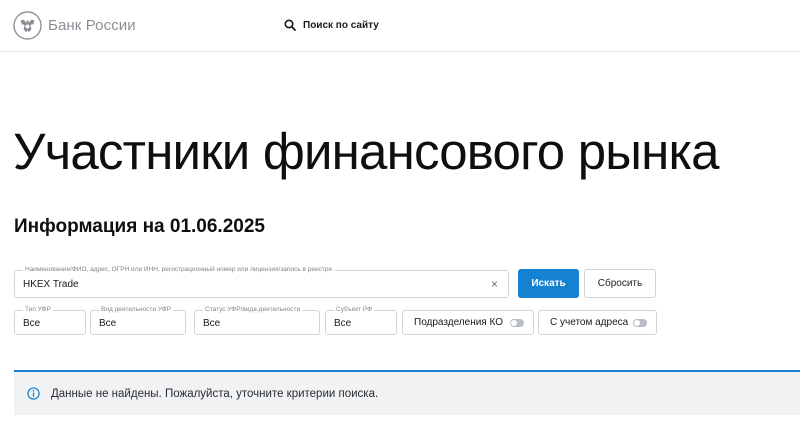 Image resolution: width=800 pixels, height=448 pixels. I want to click on toggle-with-address: С учетом адреса, so click(597, 322).